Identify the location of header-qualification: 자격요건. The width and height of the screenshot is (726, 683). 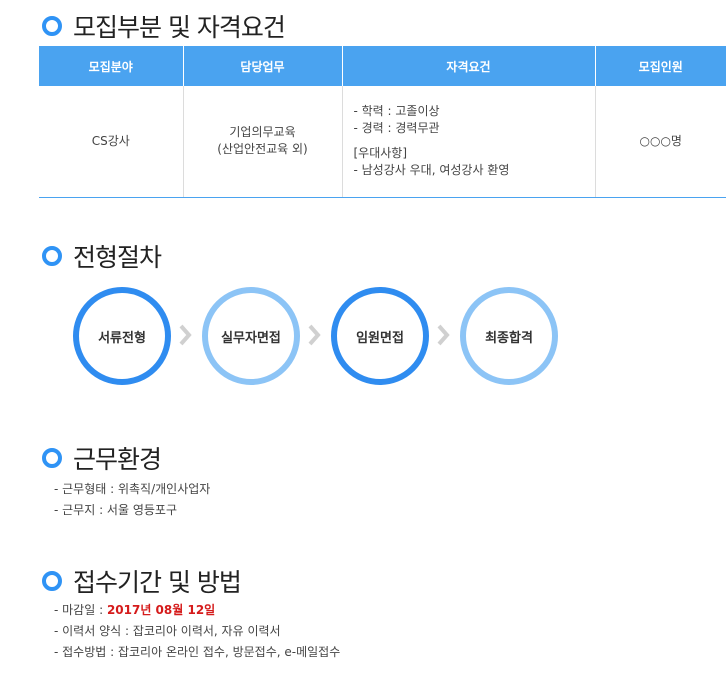
(469, 66).